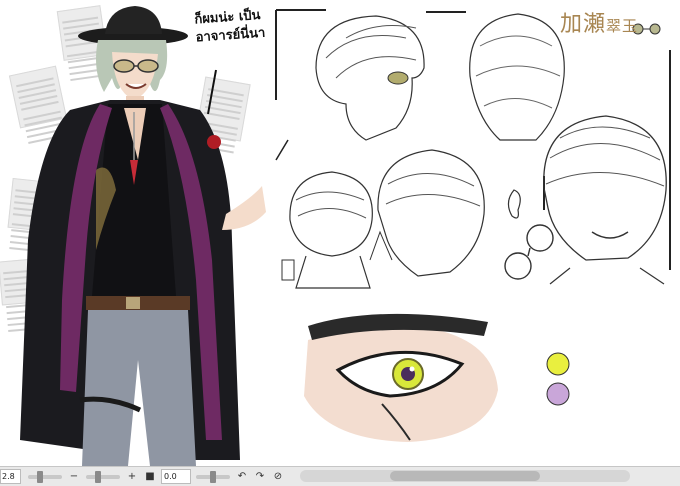 The height and width of the screenshot is (486, 680). What do you see at coordinates (370, 78) in the screenshot?
I see `sketch-head-profile` at bounding box center [370, 78].